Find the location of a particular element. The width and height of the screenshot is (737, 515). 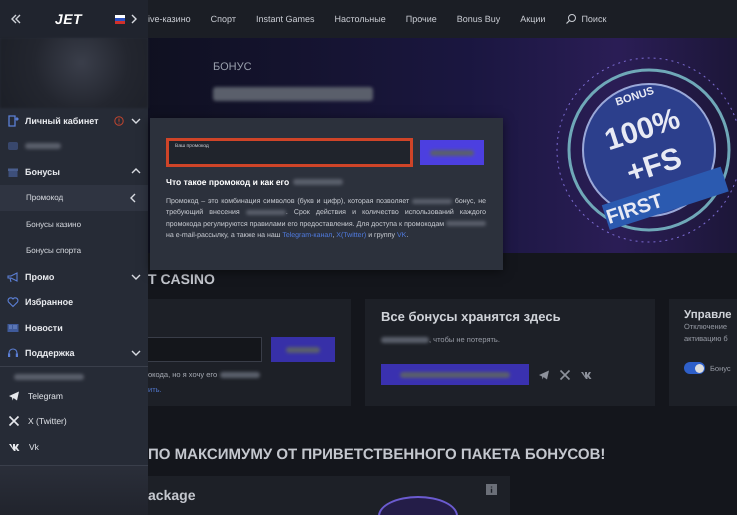

promo-code-field is located at coordinates (205, 349).